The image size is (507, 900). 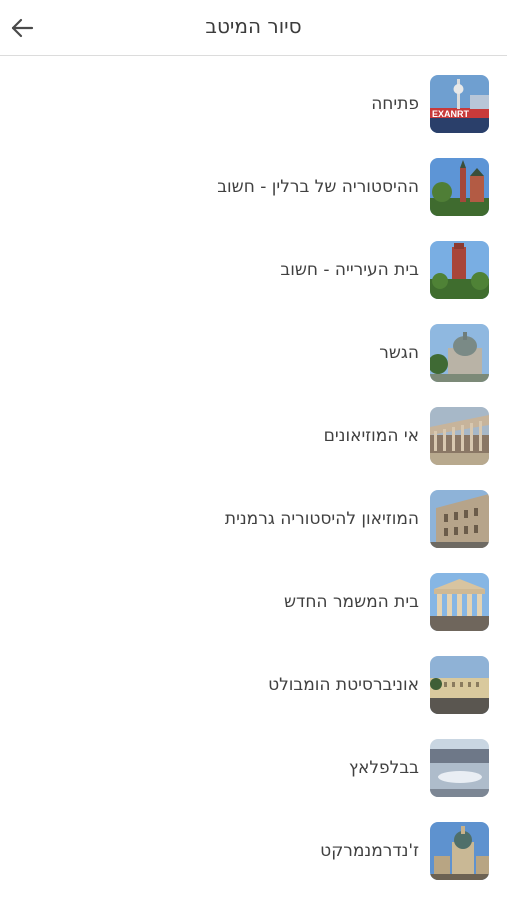 I want to click on tour-stop-label: ההיסטוריה של ברלין - חשוב, so click(x=318, y=187).